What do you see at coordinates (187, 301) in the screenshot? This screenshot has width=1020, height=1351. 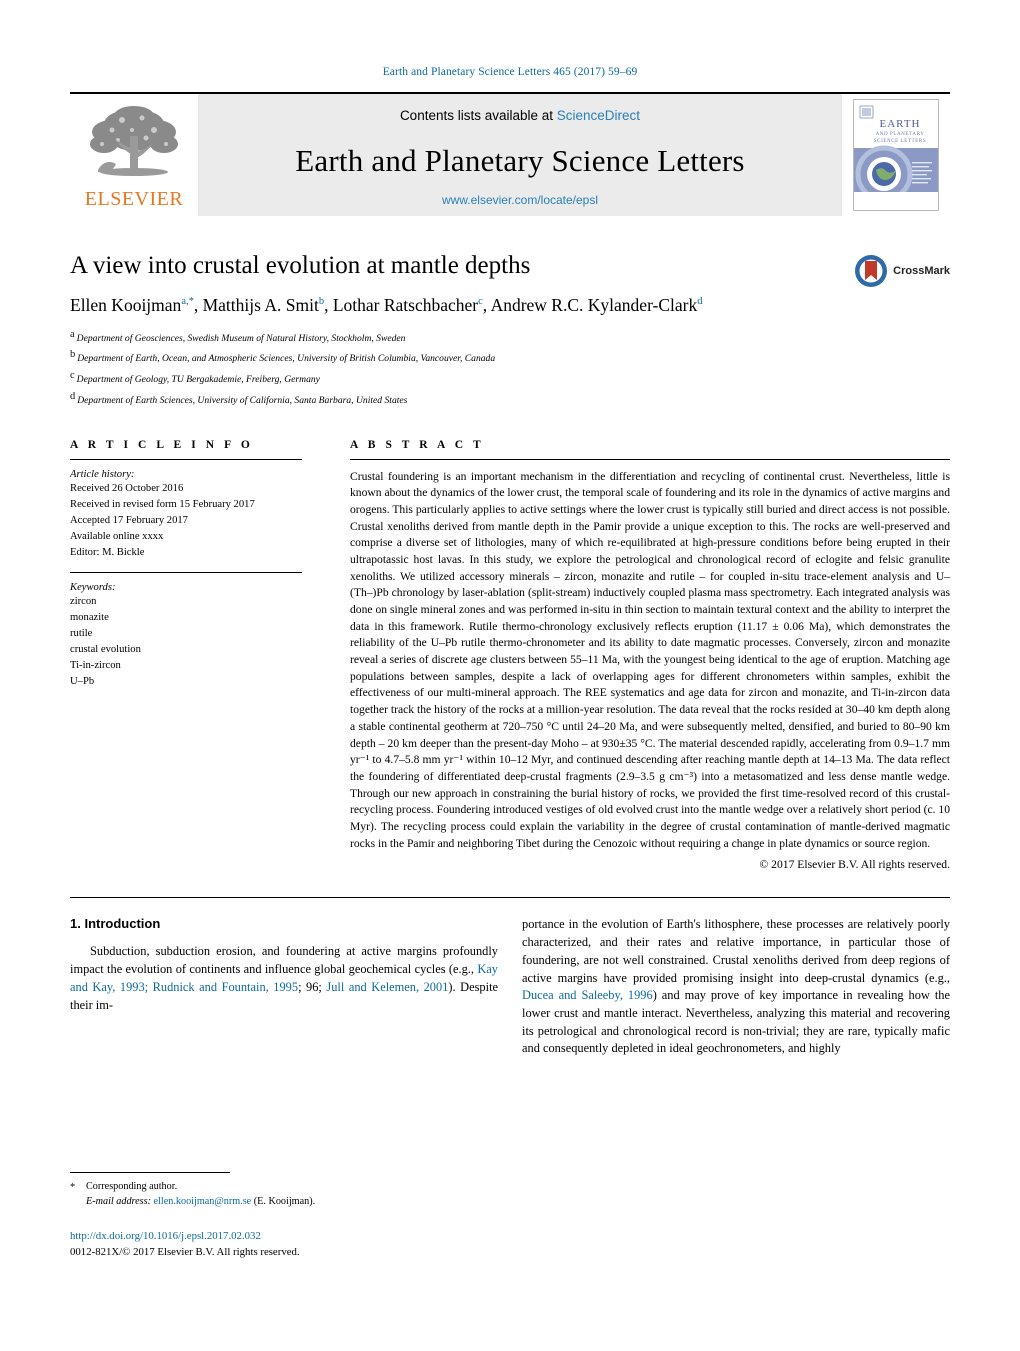 I see `author-affiliation-marker: a,*` at bounding box center [187, 301].